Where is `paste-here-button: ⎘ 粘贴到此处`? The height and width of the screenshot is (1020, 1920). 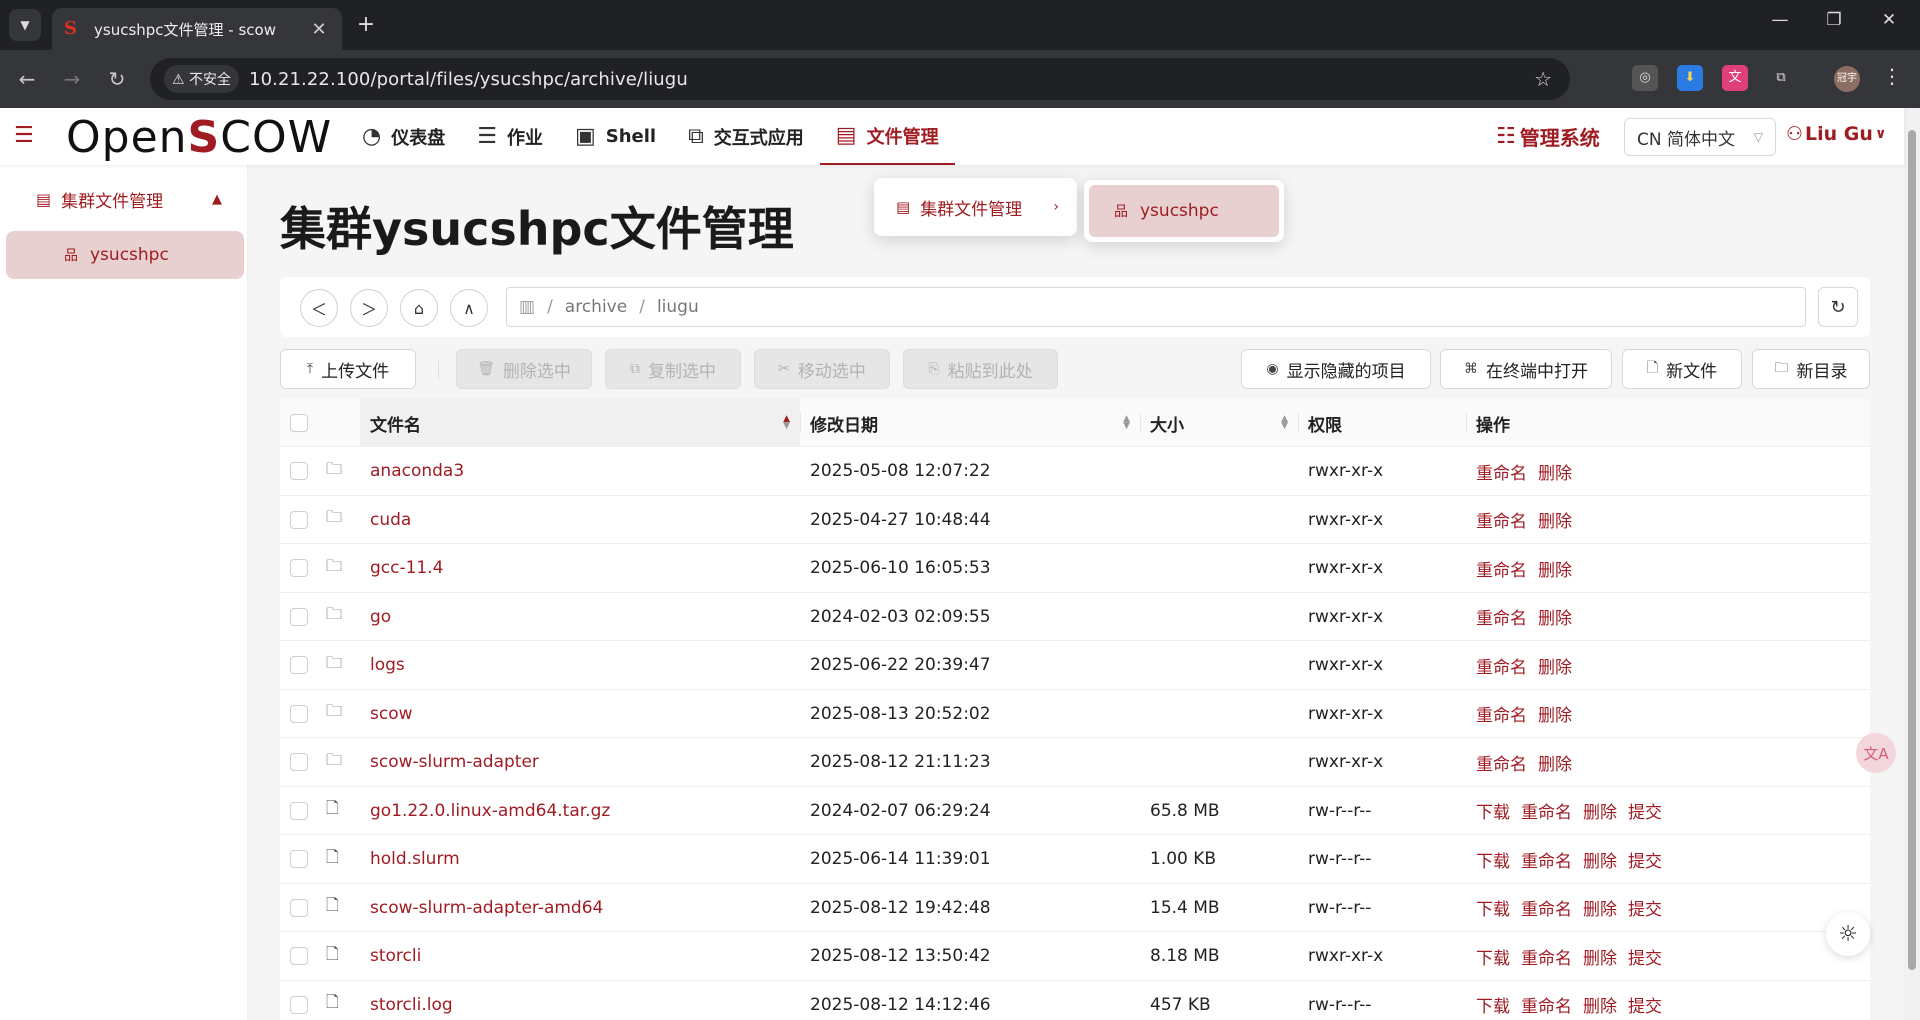 paste-here-button: ⎘ 粘贴到此处 is located at coordinates (980, 369).